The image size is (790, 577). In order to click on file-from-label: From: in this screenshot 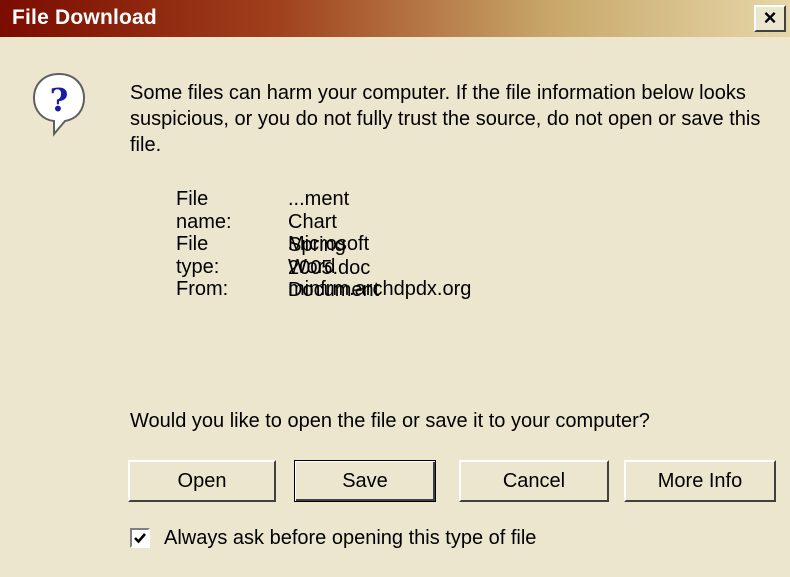, I will do `click(202, 289)`.